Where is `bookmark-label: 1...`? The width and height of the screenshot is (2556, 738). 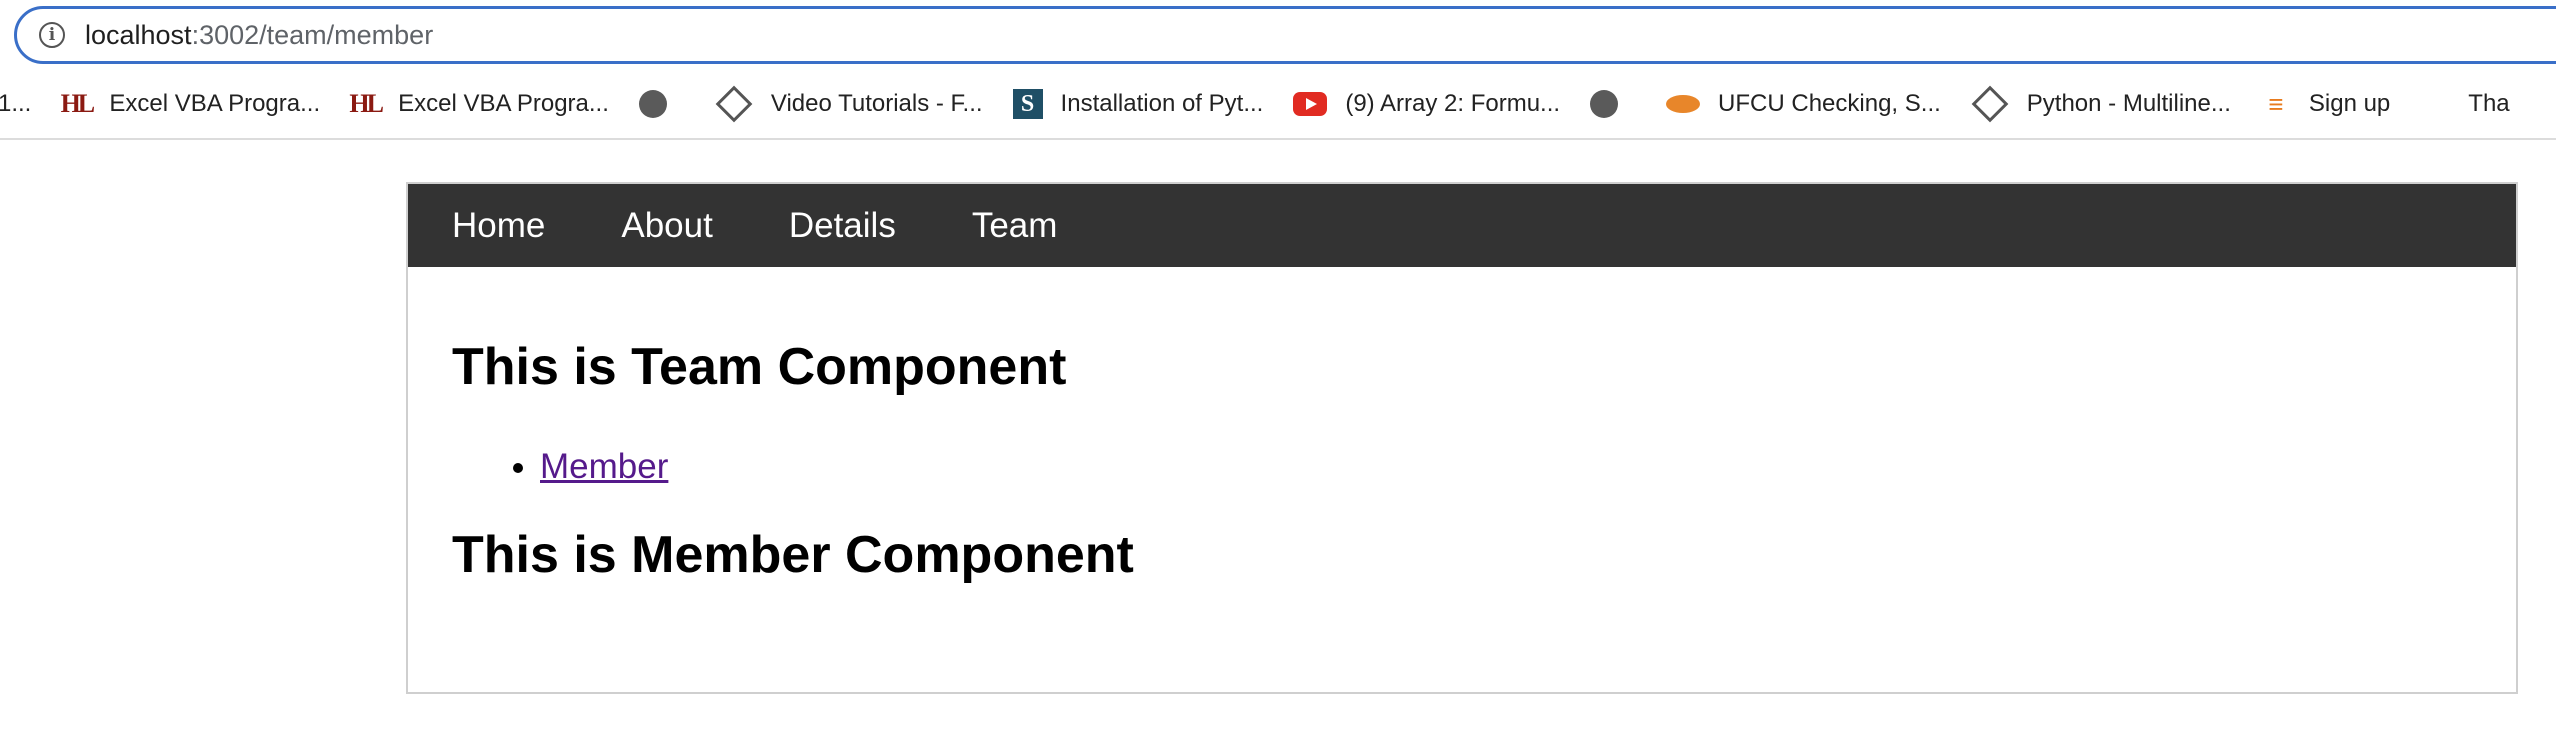 bookmark-label: 1... is located at coordinates (16, 103).